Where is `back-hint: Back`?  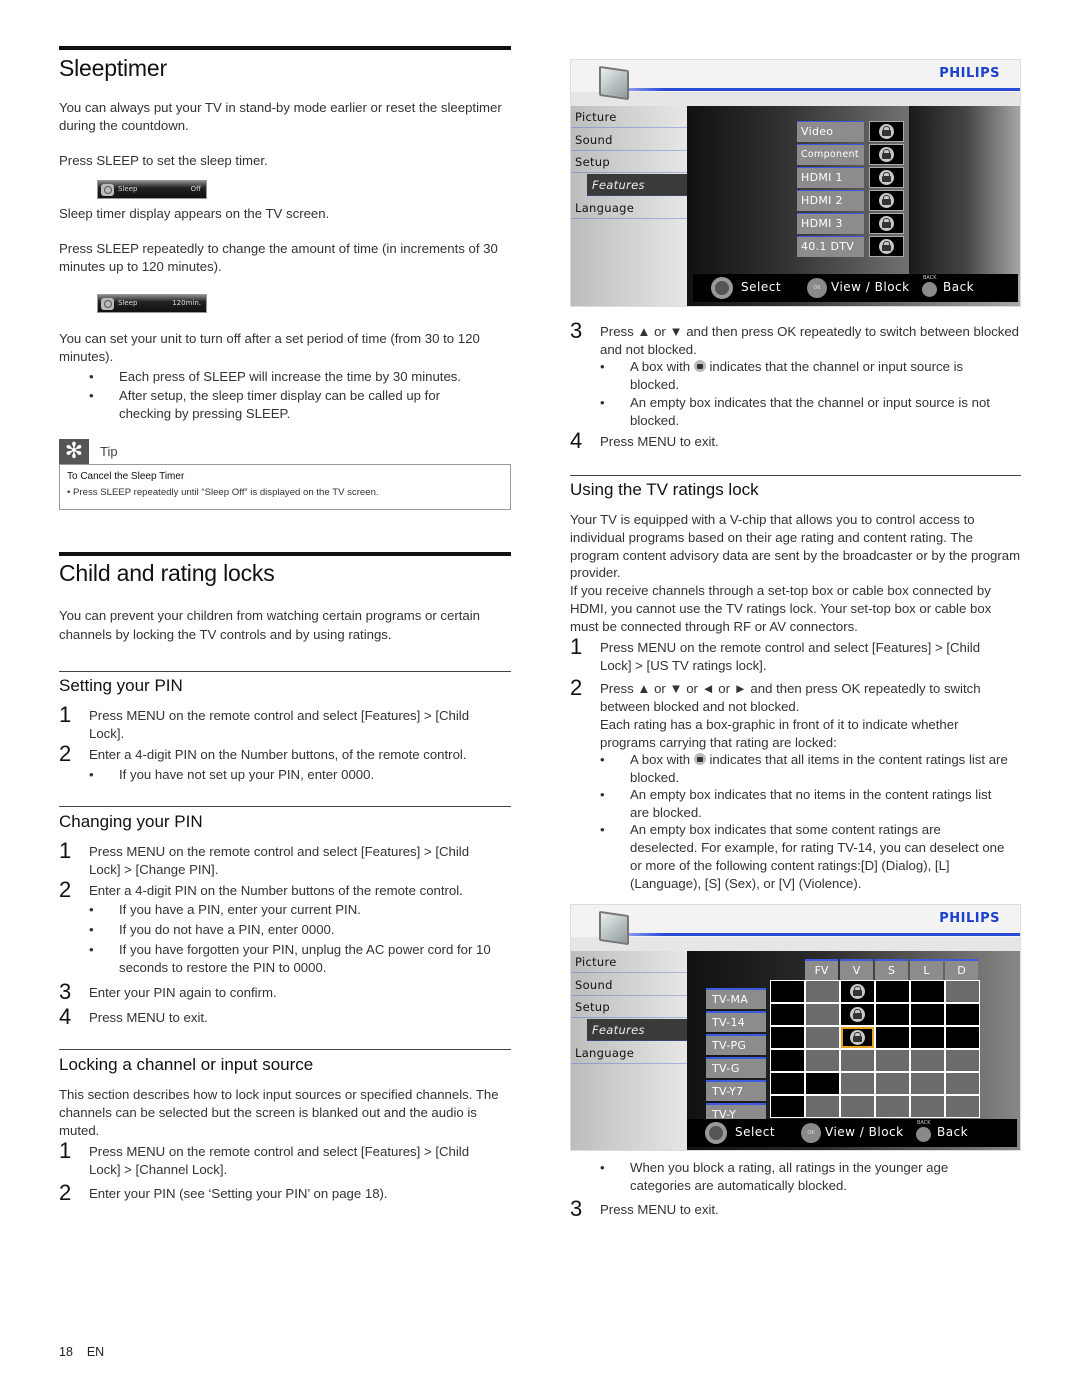
back-hint: Back is located at coordinates (959, 287).